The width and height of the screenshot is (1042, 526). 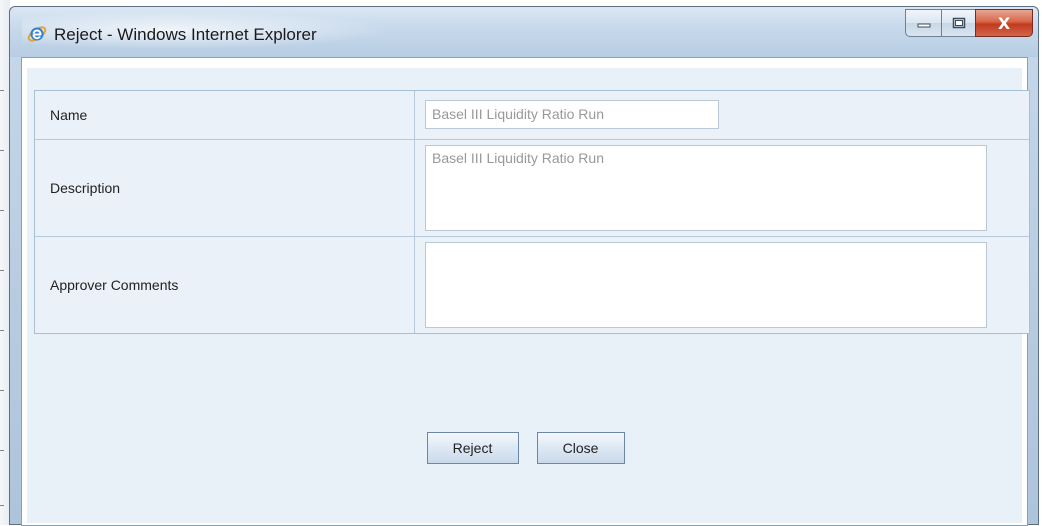 What do you see at coordinates (524, 32) in the screenshot?
I see `title-bar: Reject - Windows Internet Explorer X` at bounding box center [524, 32].